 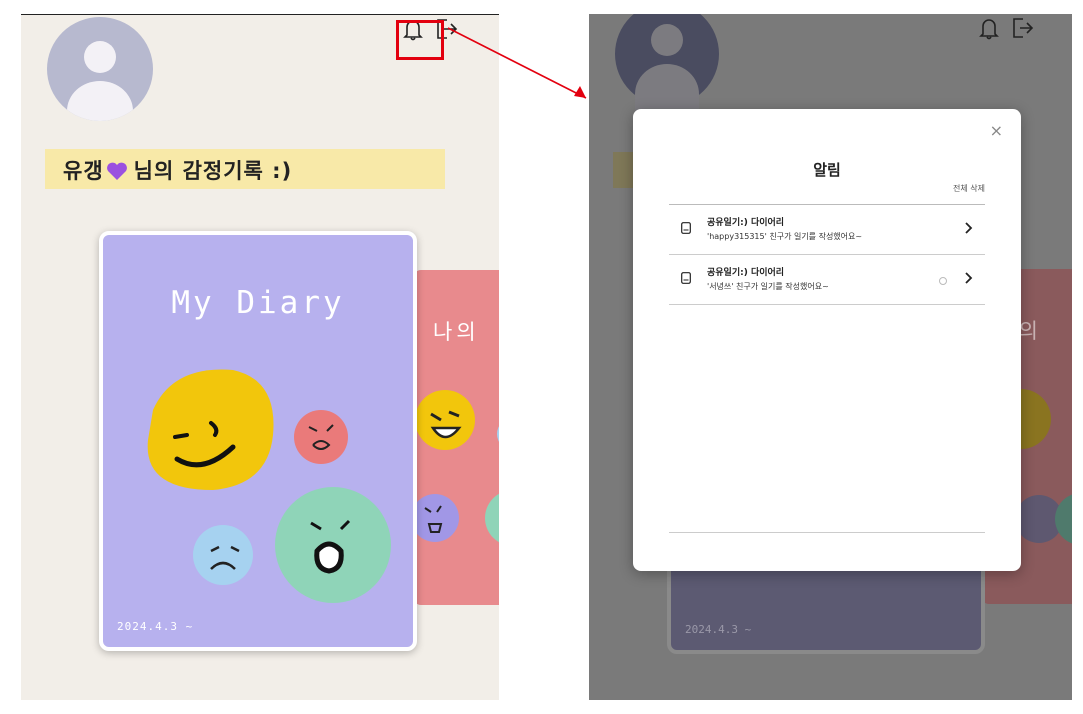 I want to click on greeting-text: 유갱 님의 감정기록 :), so click(x=177, y=170).